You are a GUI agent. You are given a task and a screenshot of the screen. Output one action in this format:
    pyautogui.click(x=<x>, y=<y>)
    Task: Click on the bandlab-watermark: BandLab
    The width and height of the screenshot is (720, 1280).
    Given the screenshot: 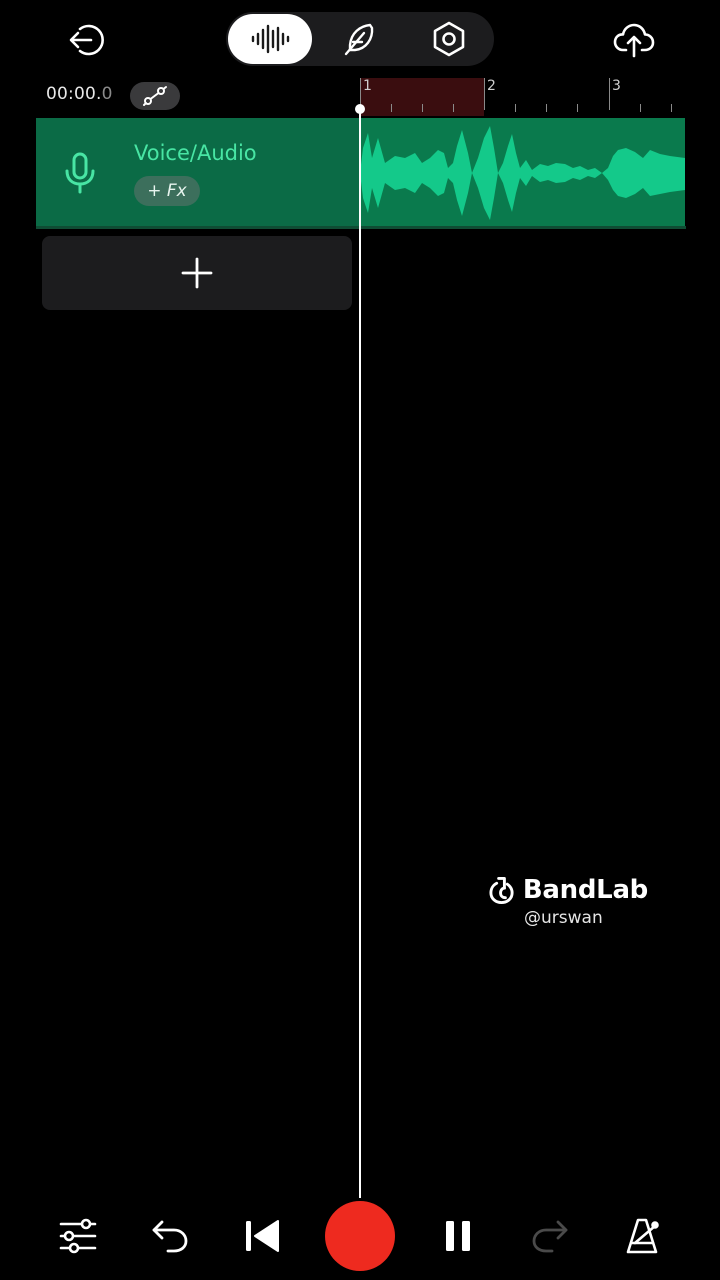 What is the action you would take?
    pyautogui.click(x=568, y=890)
    